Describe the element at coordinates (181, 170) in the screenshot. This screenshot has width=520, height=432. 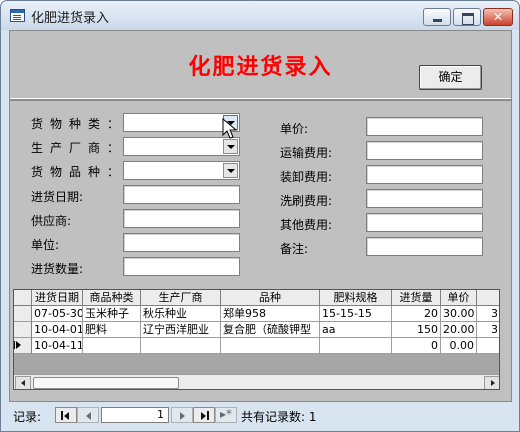
I see `variety-combo` at that location.